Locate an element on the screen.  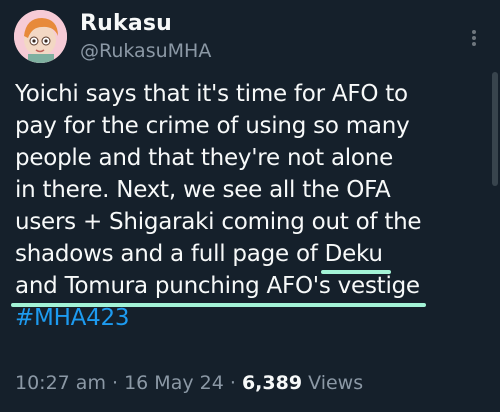
tweet-line-with-highlight: shadows and a full page of Deku is located at coordinates (252, 256).